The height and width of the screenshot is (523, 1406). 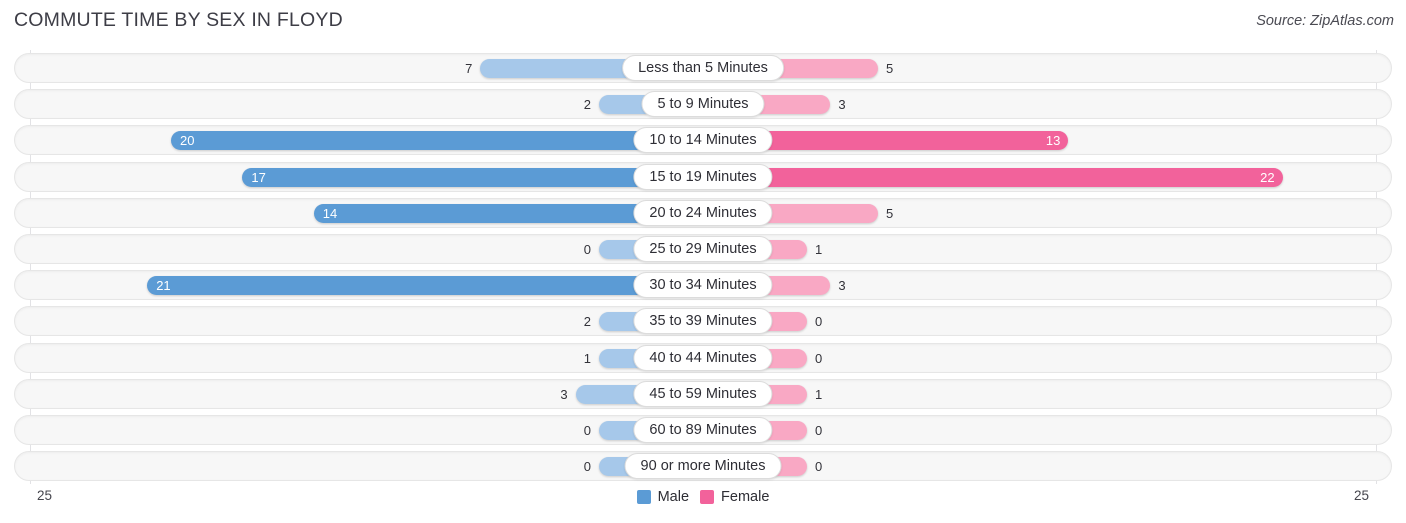 I want to click on category-label: Less than 5 Minutes, so click(x=703, y=68).